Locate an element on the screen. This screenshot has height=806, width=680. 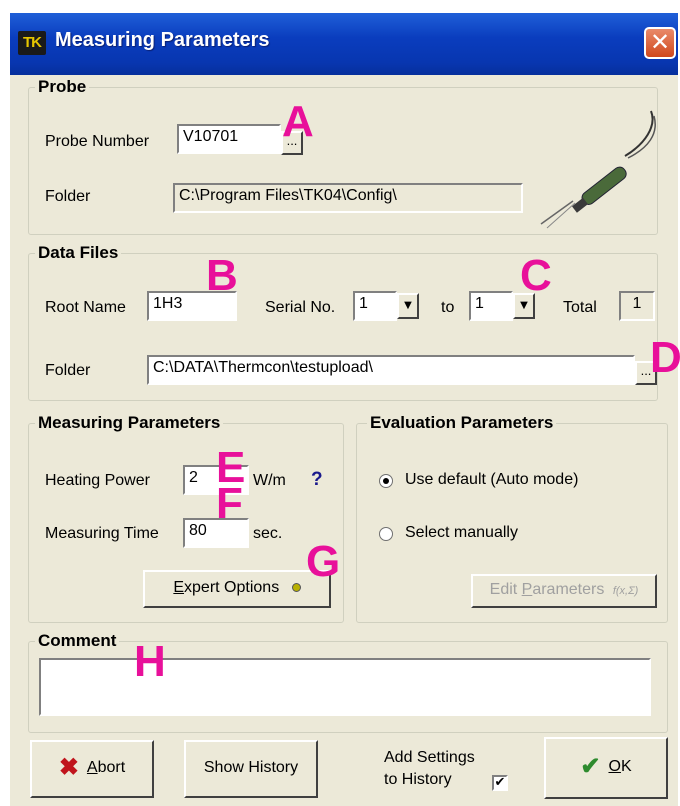
annotation-h: H is located at coordinates (150, 661).